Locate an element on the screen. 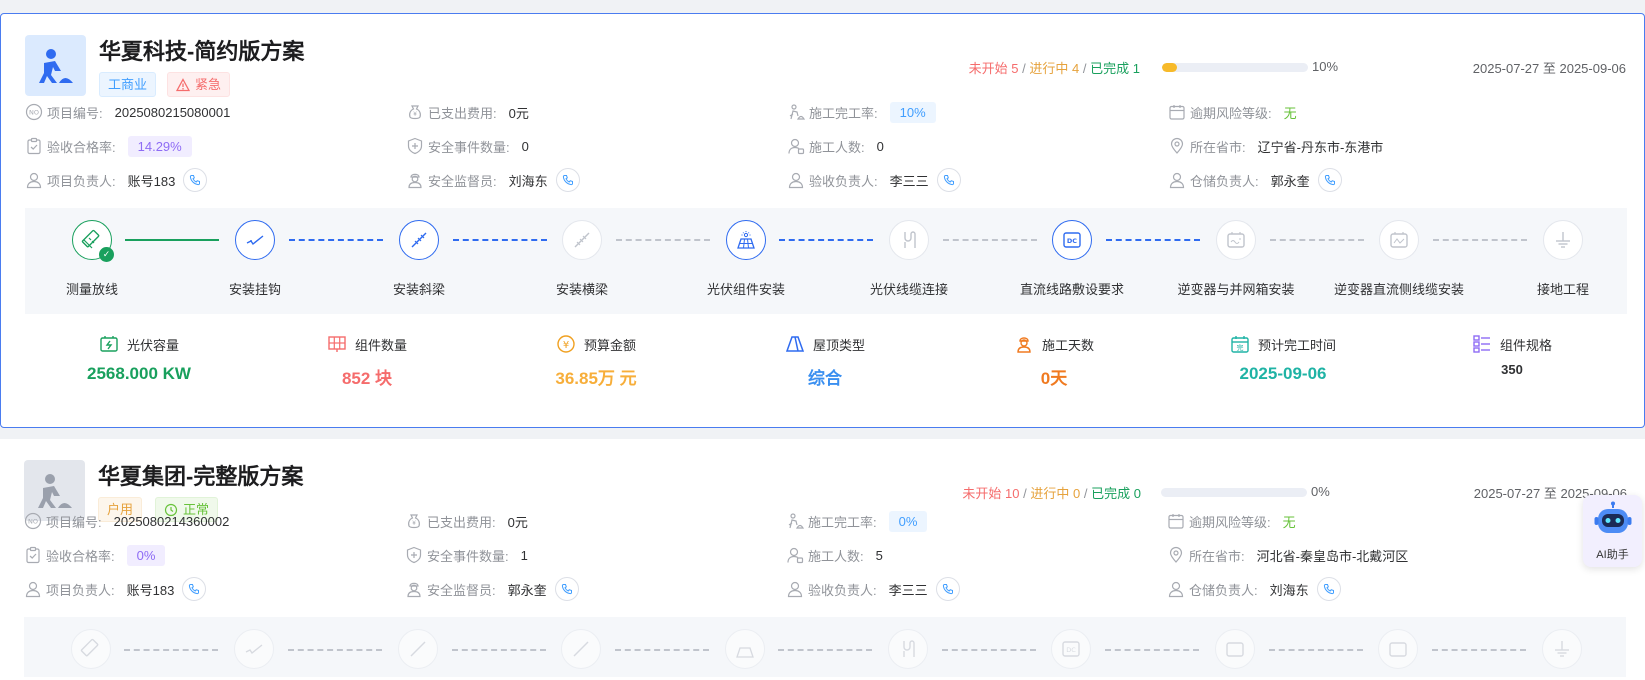 The image size is (1645, 680). step-solar-panel is located at coordinates (745, 649).